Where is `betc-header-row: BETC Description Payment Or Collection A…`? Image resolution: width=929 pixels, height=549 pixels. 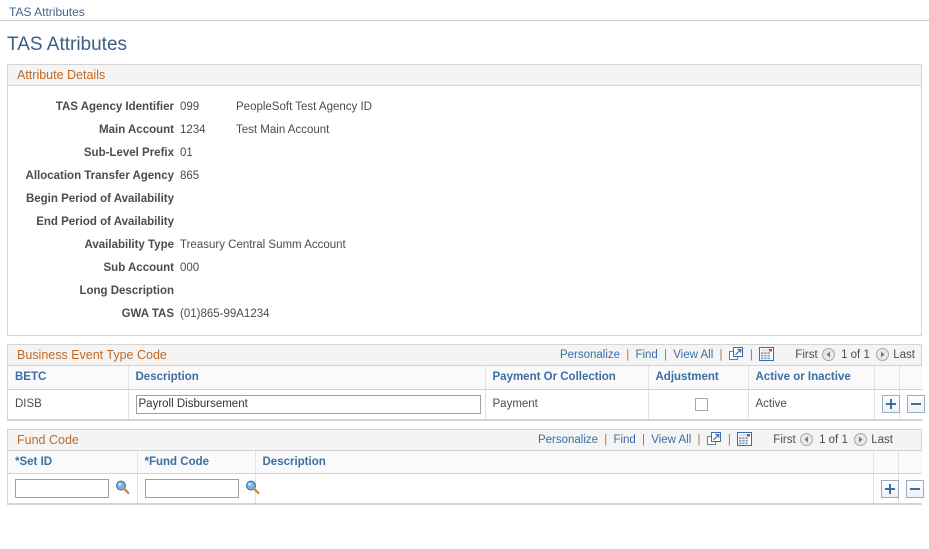
betc-header-row: BETC Description Payment Or Collection A… is located at coordinates (465, 378).